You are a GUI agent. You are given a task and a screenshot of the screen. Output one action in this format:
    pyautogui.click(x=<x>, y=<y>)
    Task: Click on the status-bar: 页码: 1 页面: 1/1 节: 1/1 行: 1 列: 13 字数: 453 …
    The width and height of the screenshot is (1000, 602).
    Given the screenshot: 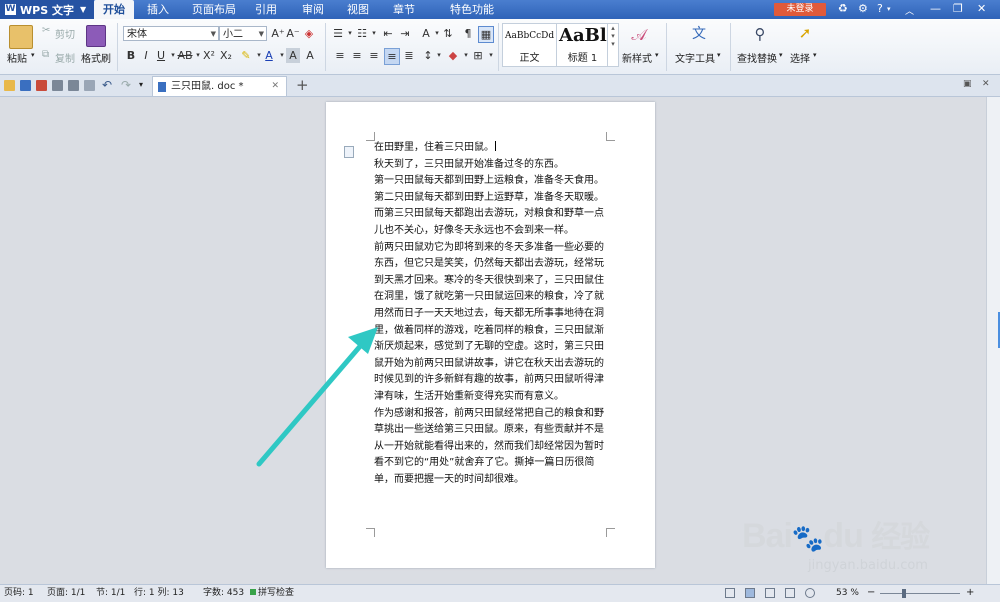 What is the action you would take?
    pyautogui.click(x=500, y=593)
    